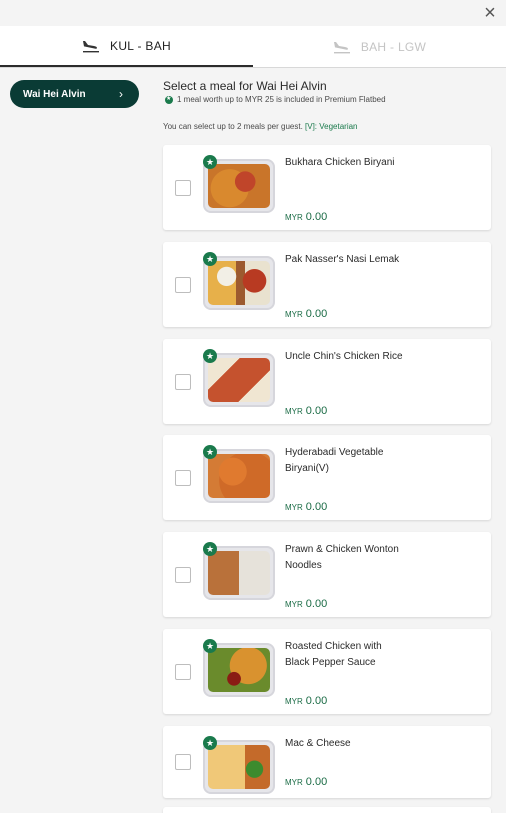  I want to click on meal-card, so click(327, 810).